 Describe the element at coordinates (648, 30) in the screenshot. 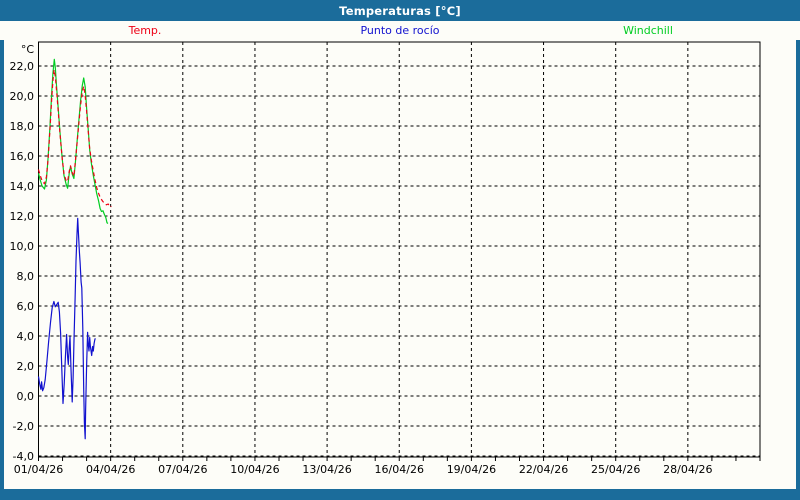

I see `legend-item-windchill: Windchill` at that location.